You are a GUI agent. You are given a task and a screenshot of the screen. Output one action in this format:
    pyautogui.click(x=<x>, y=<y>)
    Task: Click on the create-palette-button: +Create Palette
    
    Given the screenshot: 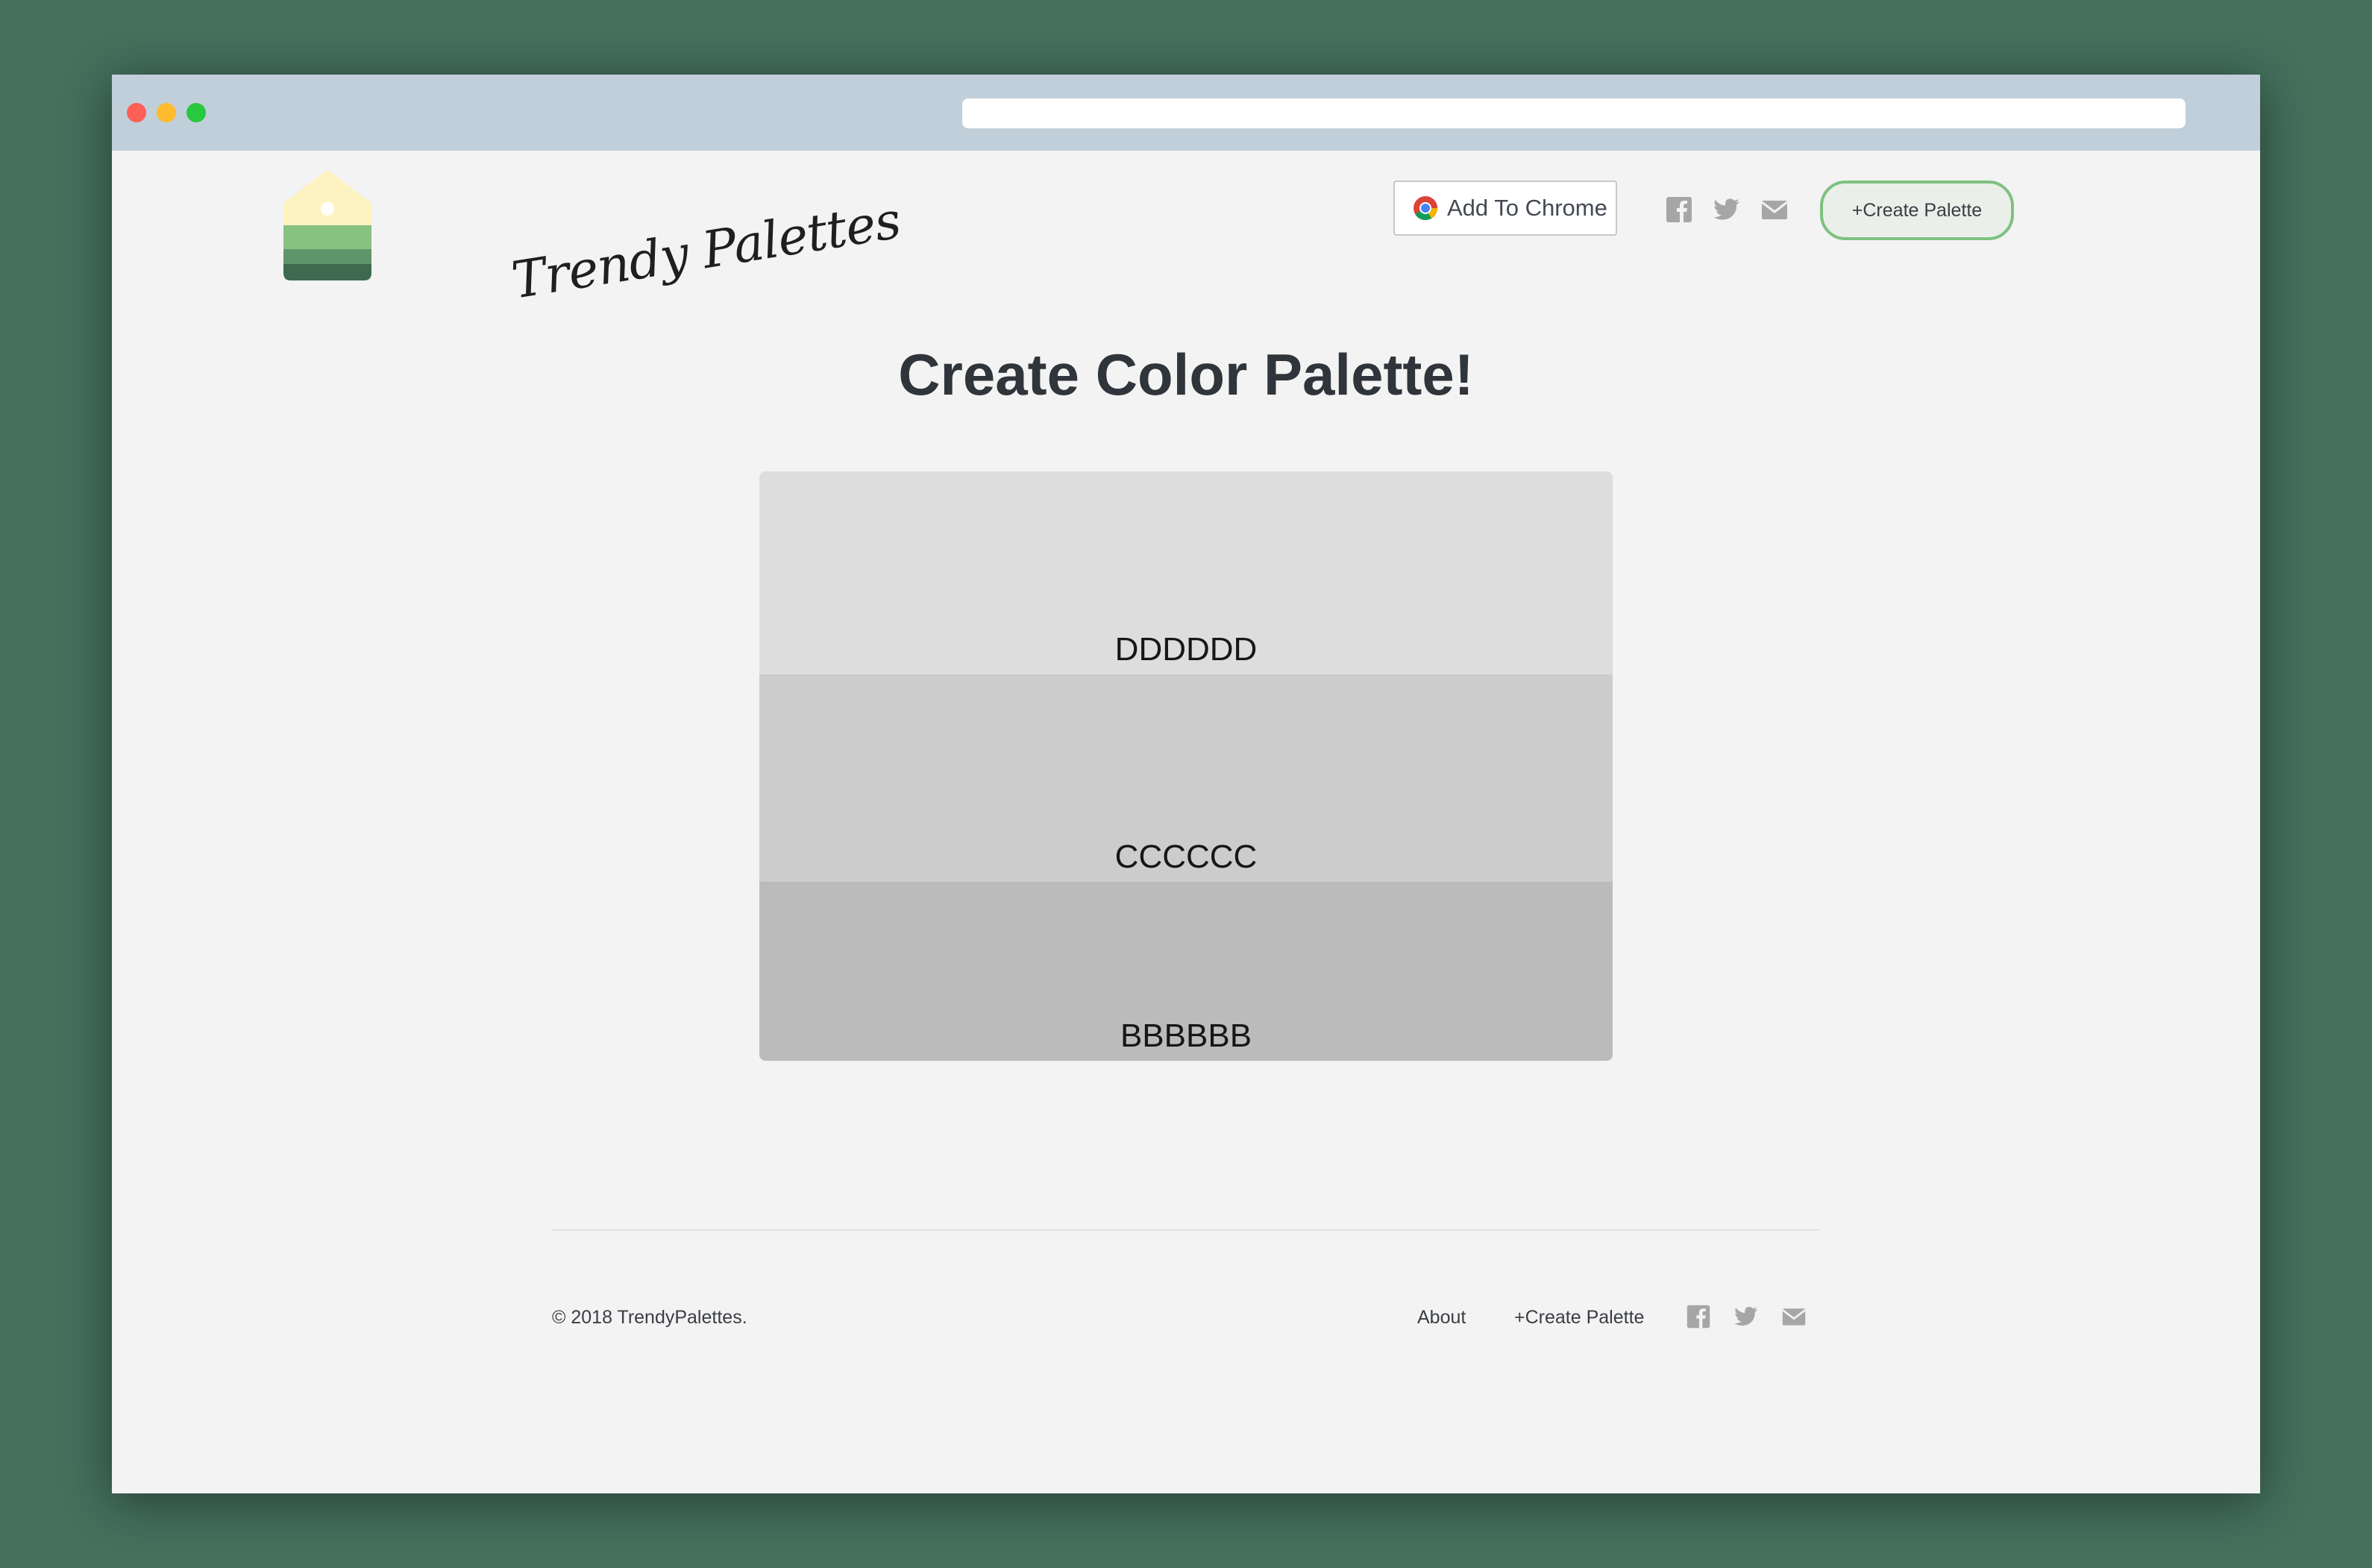 What is the action you would take?
    pyautogui.click(x=1917, y=210)
    